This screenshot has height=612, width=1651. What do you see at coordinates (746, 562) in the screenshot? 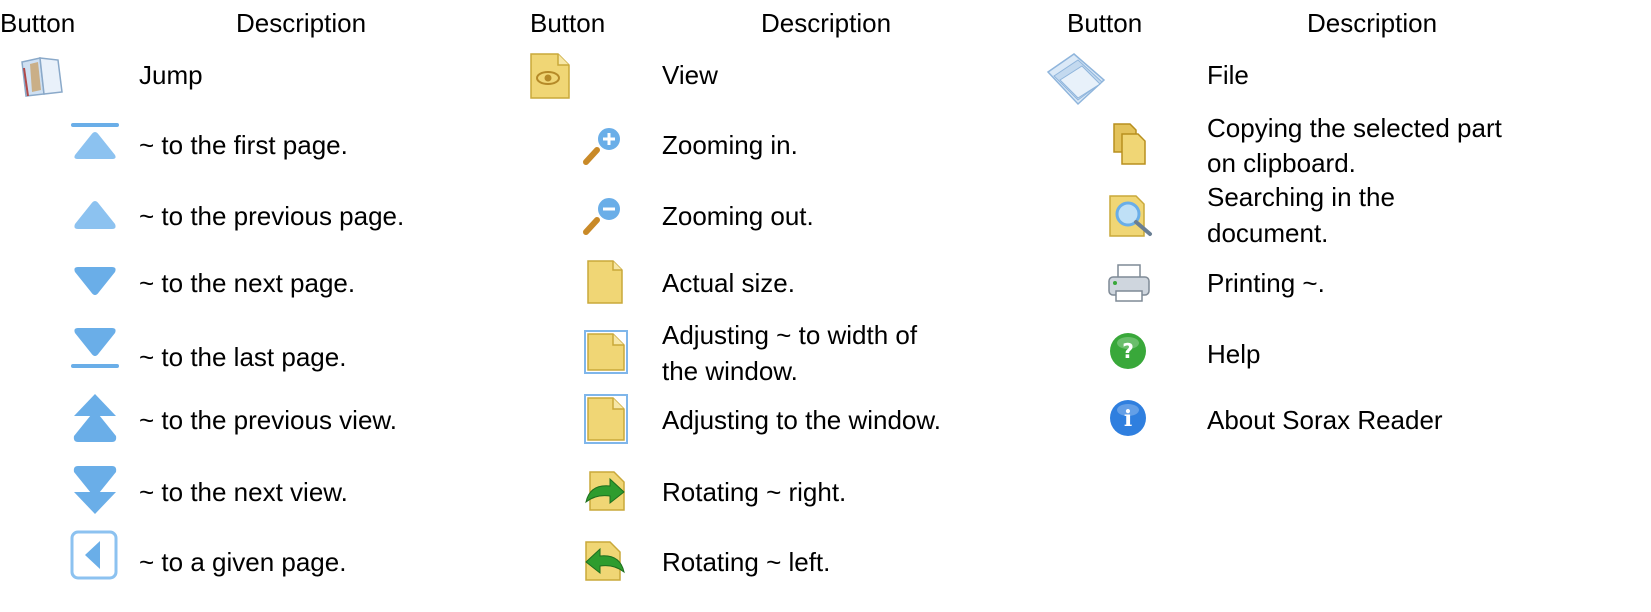
I see `row-label: Rotating ~ left.` at bounding box center [746, 562].